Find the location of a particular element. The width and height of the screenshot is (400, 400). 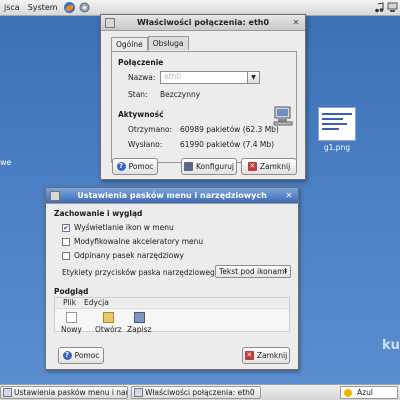

window-title: Właściwości połączenia: eth0 is located at coordinates (203, 22).